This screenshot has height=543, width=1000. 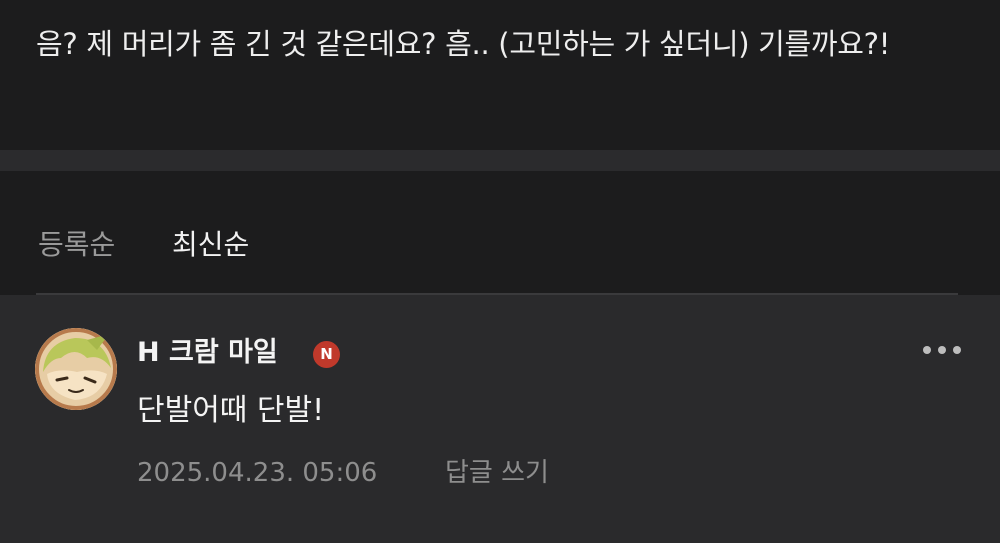 I want to click on comment-nickname: H 크람 마일, so click(x=207, y=353).